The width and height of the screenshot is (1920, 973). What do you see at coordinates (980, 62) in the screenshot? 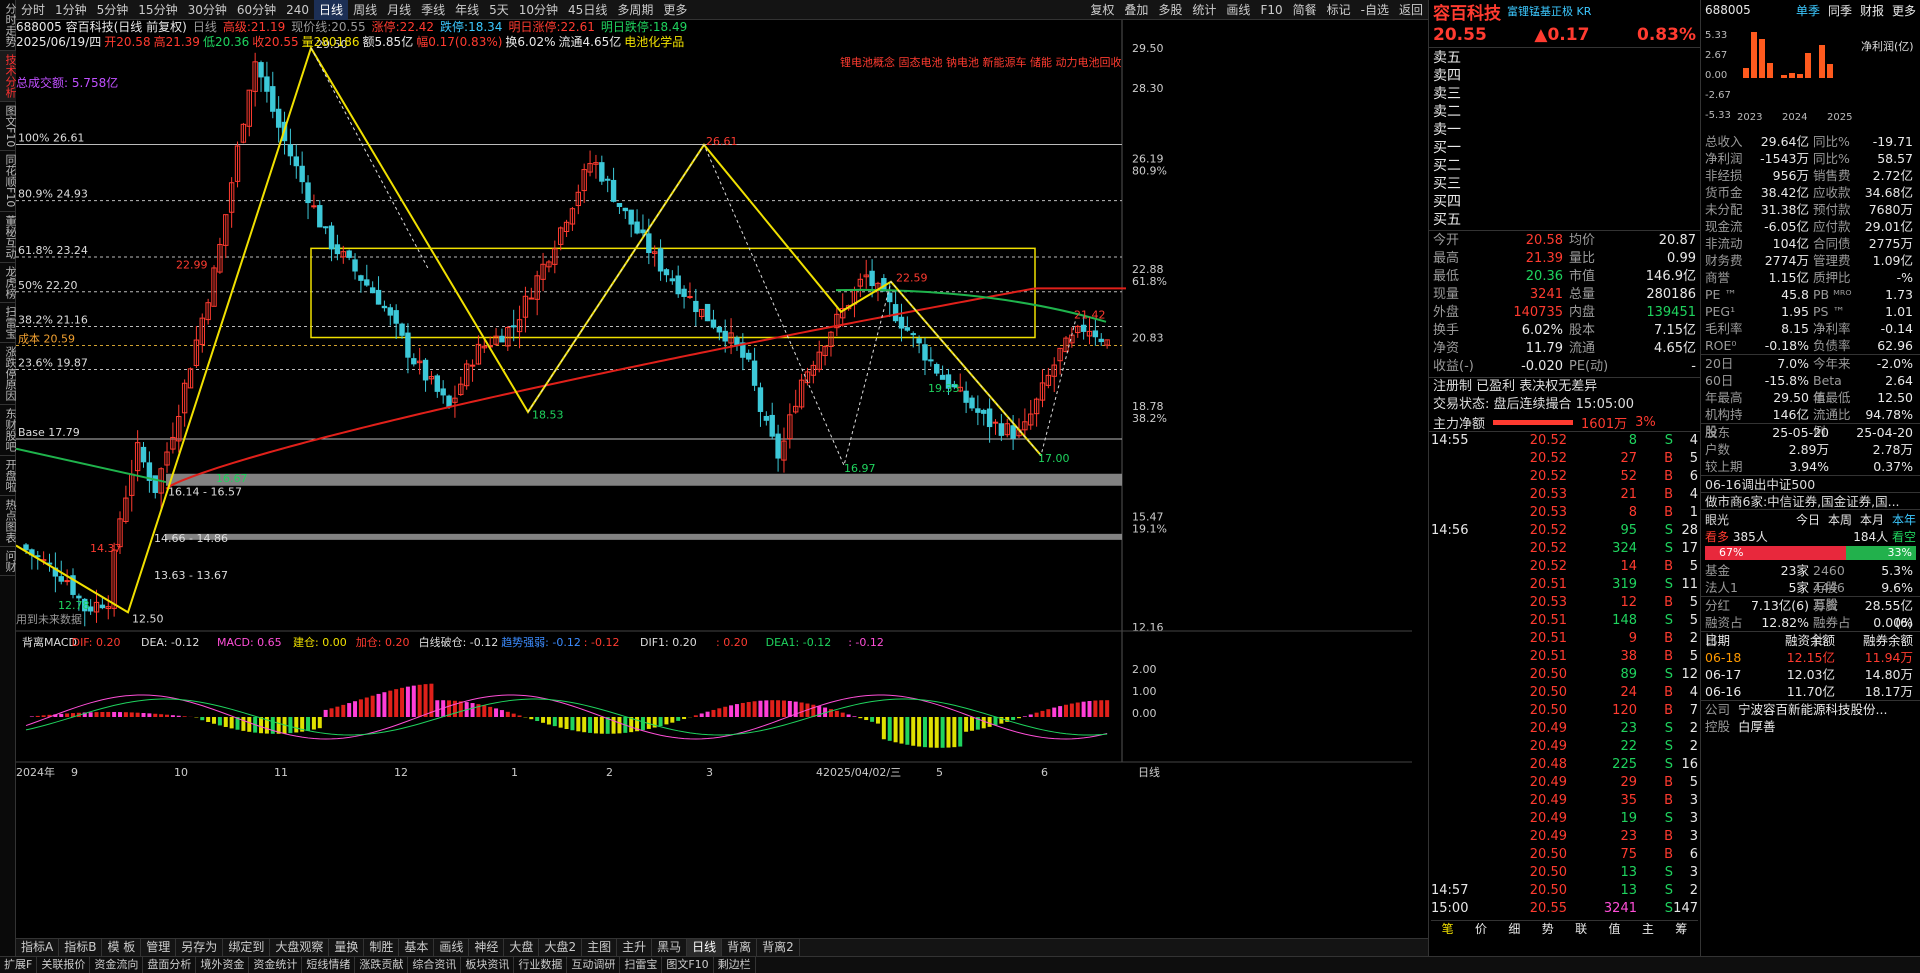
I see `concept-tags: 锂电池概念 固态电池 钠电池 新能源车 储能 动力电池回收` at bounding box center [980, 62].